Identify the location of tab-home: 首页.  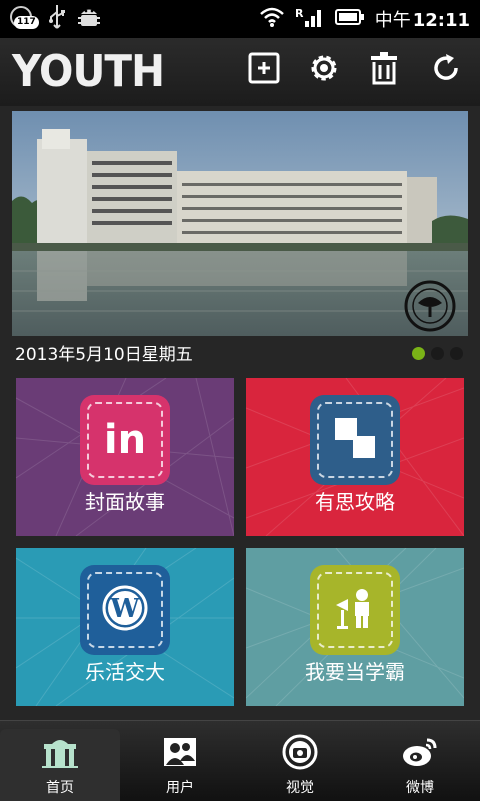
(60, 765).